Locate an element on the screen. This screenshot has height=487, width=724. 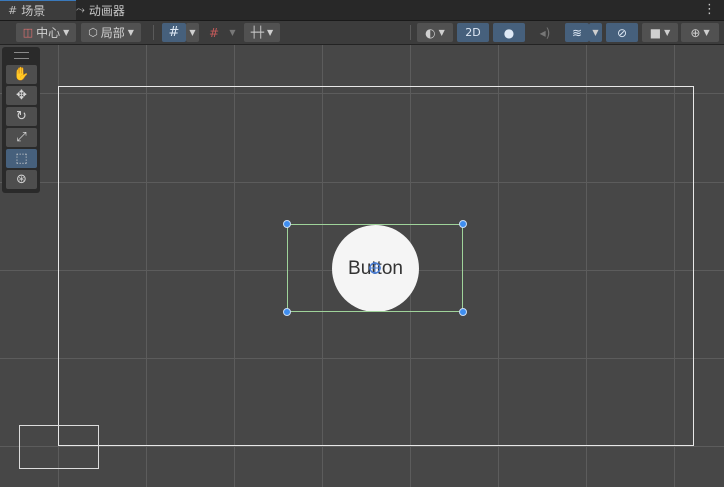
view-tool-button: ✋ is located at coordinates (21, 74).